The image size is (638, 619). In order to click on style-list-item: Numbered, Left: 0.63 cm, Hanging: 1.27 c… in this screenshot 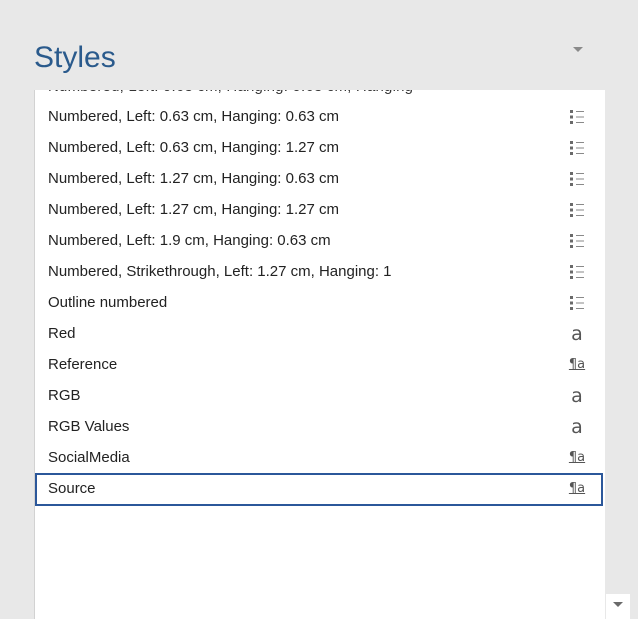, I will do `click(319, 147)`.